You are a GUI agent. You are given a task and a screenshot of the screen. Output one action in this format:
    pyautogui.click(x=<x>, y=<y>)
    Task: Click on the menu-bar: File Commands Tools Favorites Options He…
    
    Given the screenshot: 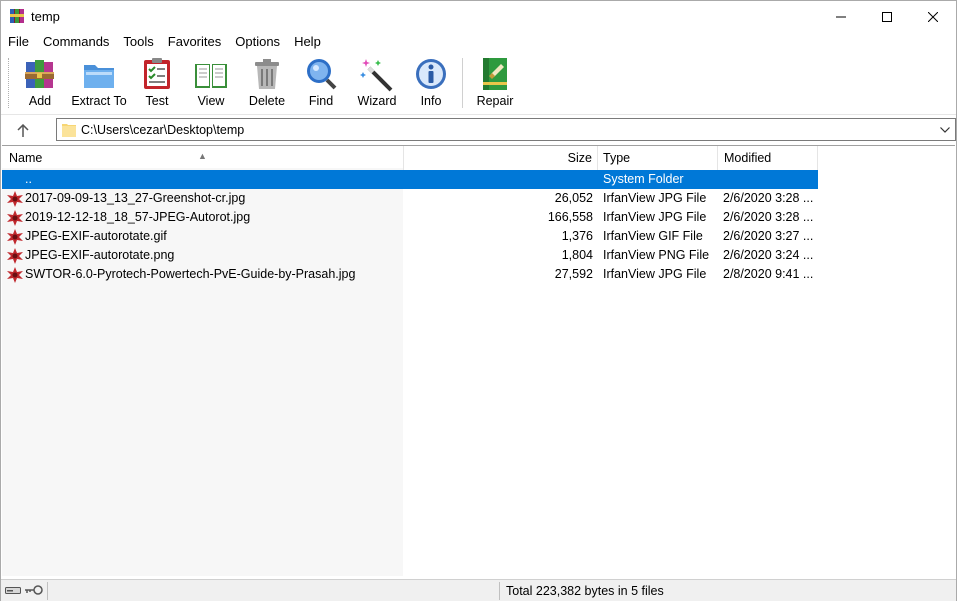 What is the action you would take?
    pyautogui.click(x=478, y=42)
    